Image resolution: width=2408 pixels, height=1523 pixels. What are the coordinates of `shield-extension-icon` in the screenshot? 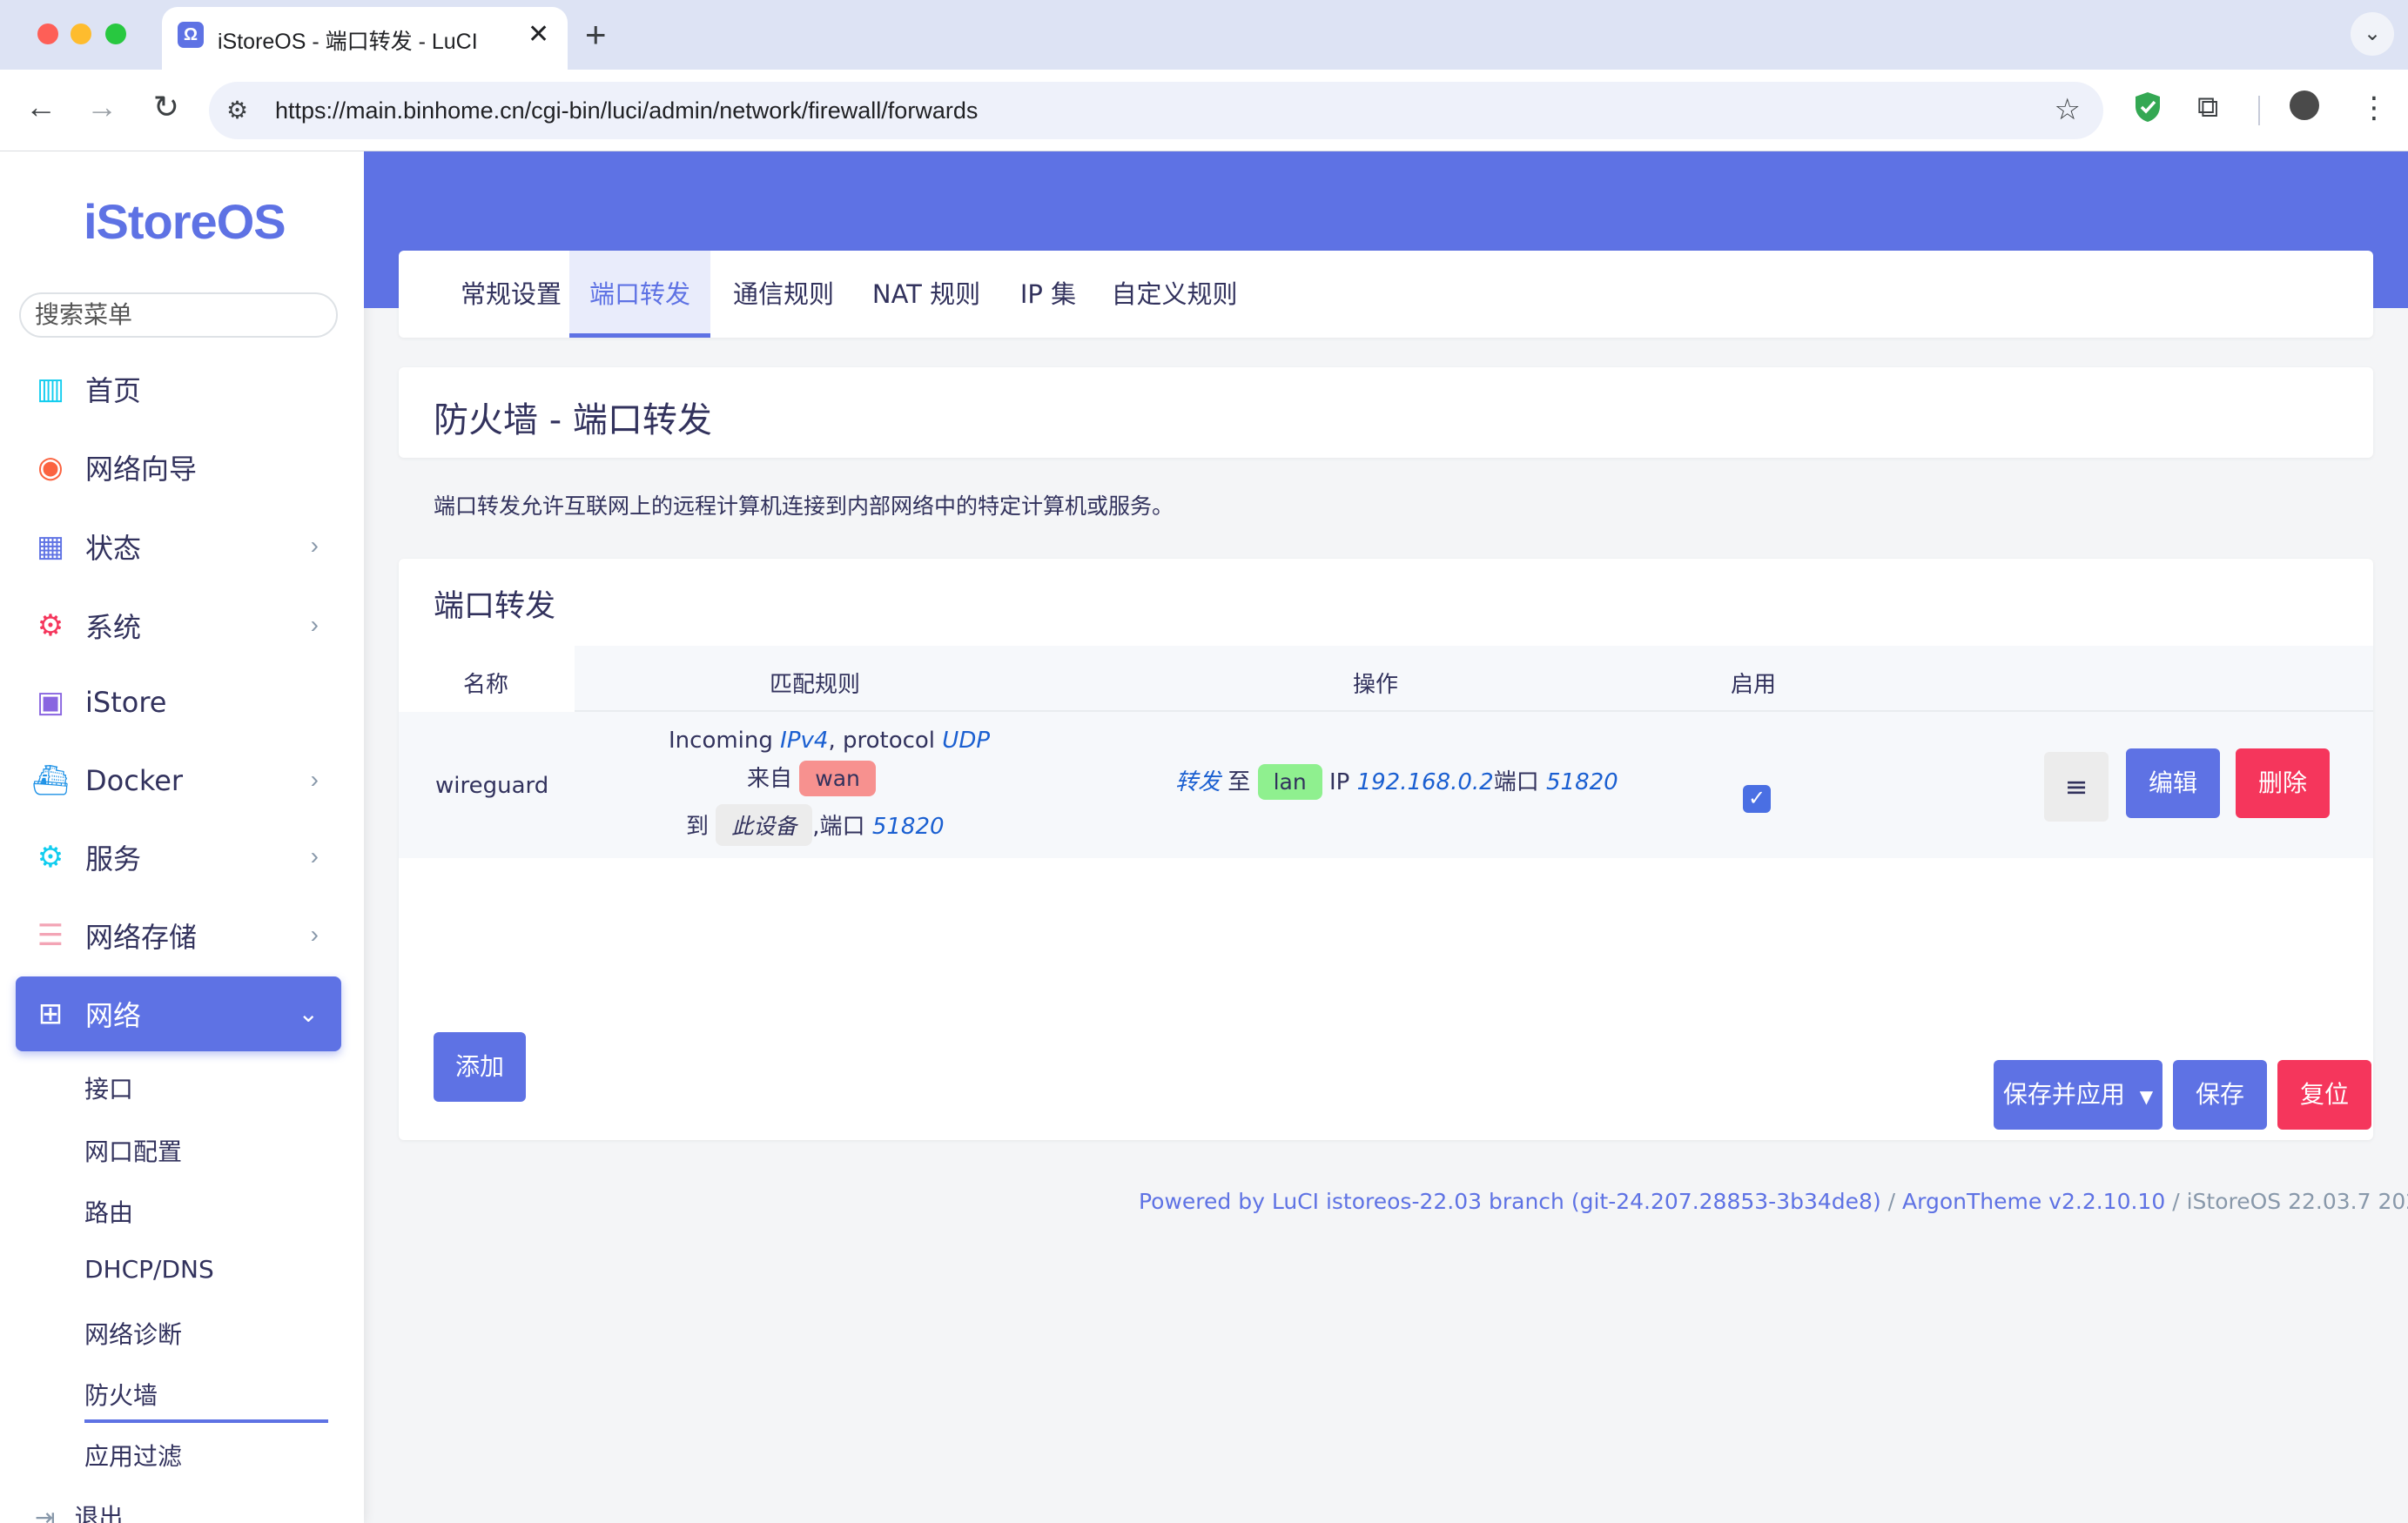 It's located at (2147, 108).